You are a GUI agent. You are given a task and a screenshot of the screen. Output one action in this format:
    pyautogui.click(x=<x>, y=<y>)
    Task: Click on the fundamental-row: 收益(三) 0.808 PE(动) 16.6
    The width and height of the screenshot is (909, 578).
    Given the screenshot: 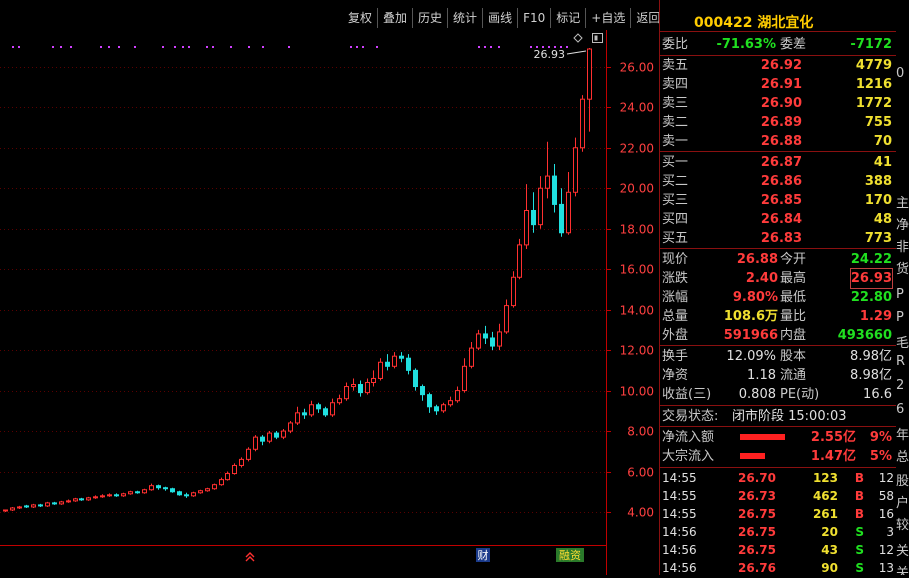 What is the action you would take?
    pyautogui.click(x=778, y=394)
    